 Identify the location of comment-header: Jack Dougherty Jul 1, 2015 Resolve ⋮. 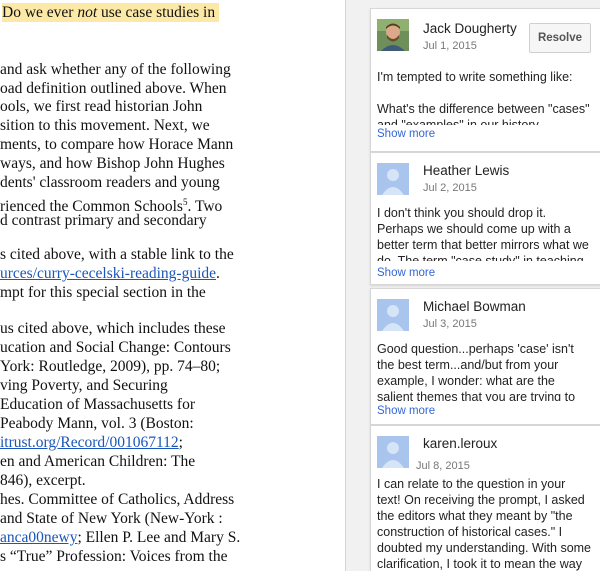
(488, 35).